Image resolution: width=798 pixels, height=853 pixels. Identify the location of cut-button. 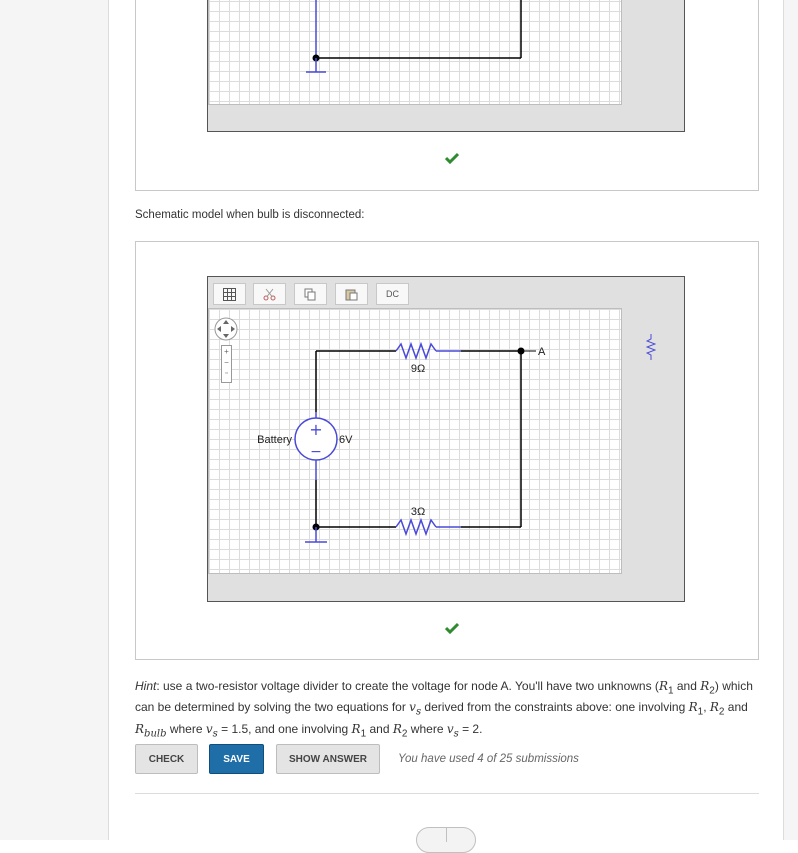
(269, 294).